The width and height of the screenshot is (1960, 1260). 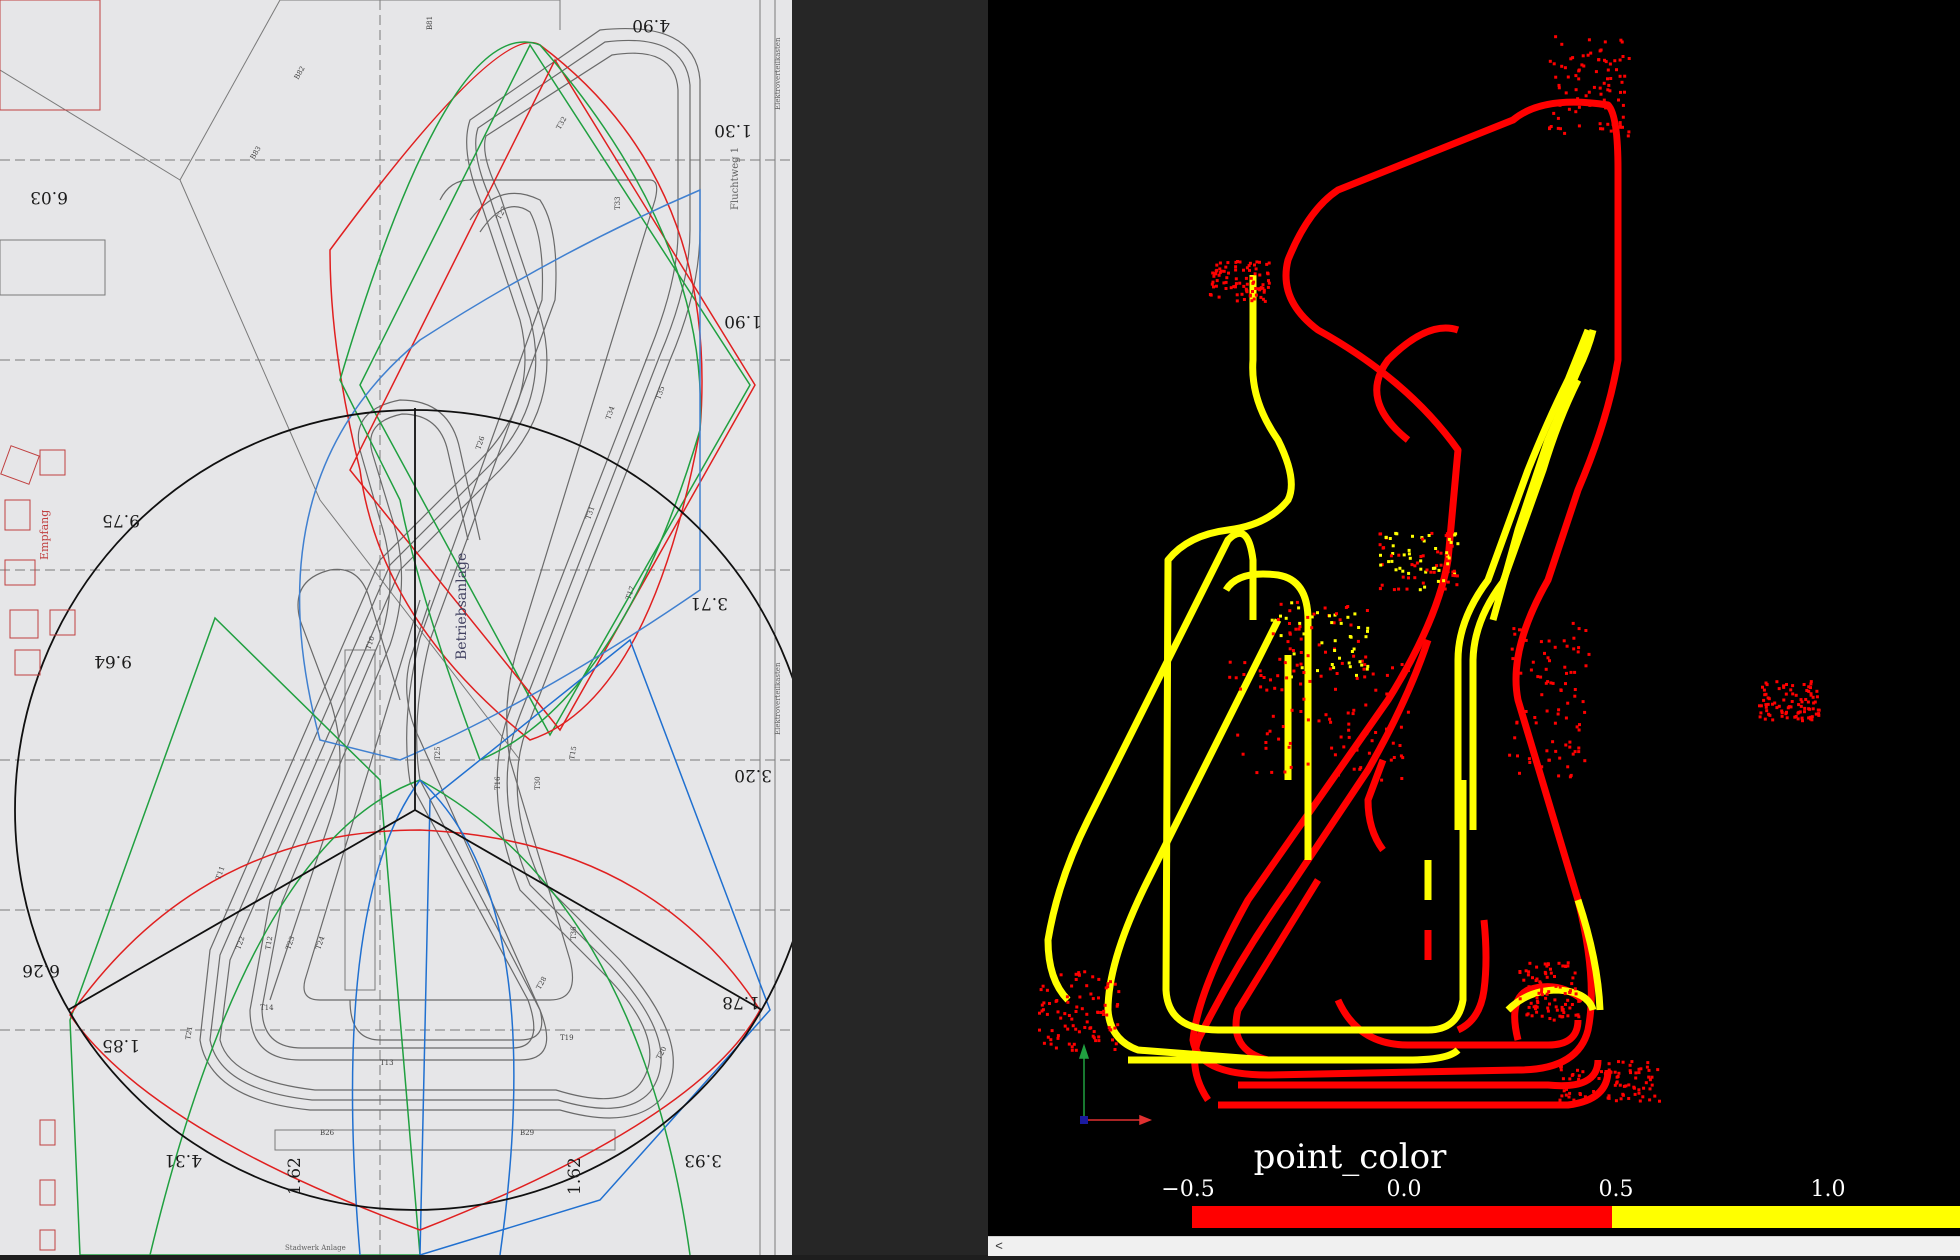 I want to click on horizontal-scrollbar: <, so click(x=1474, y=1246).